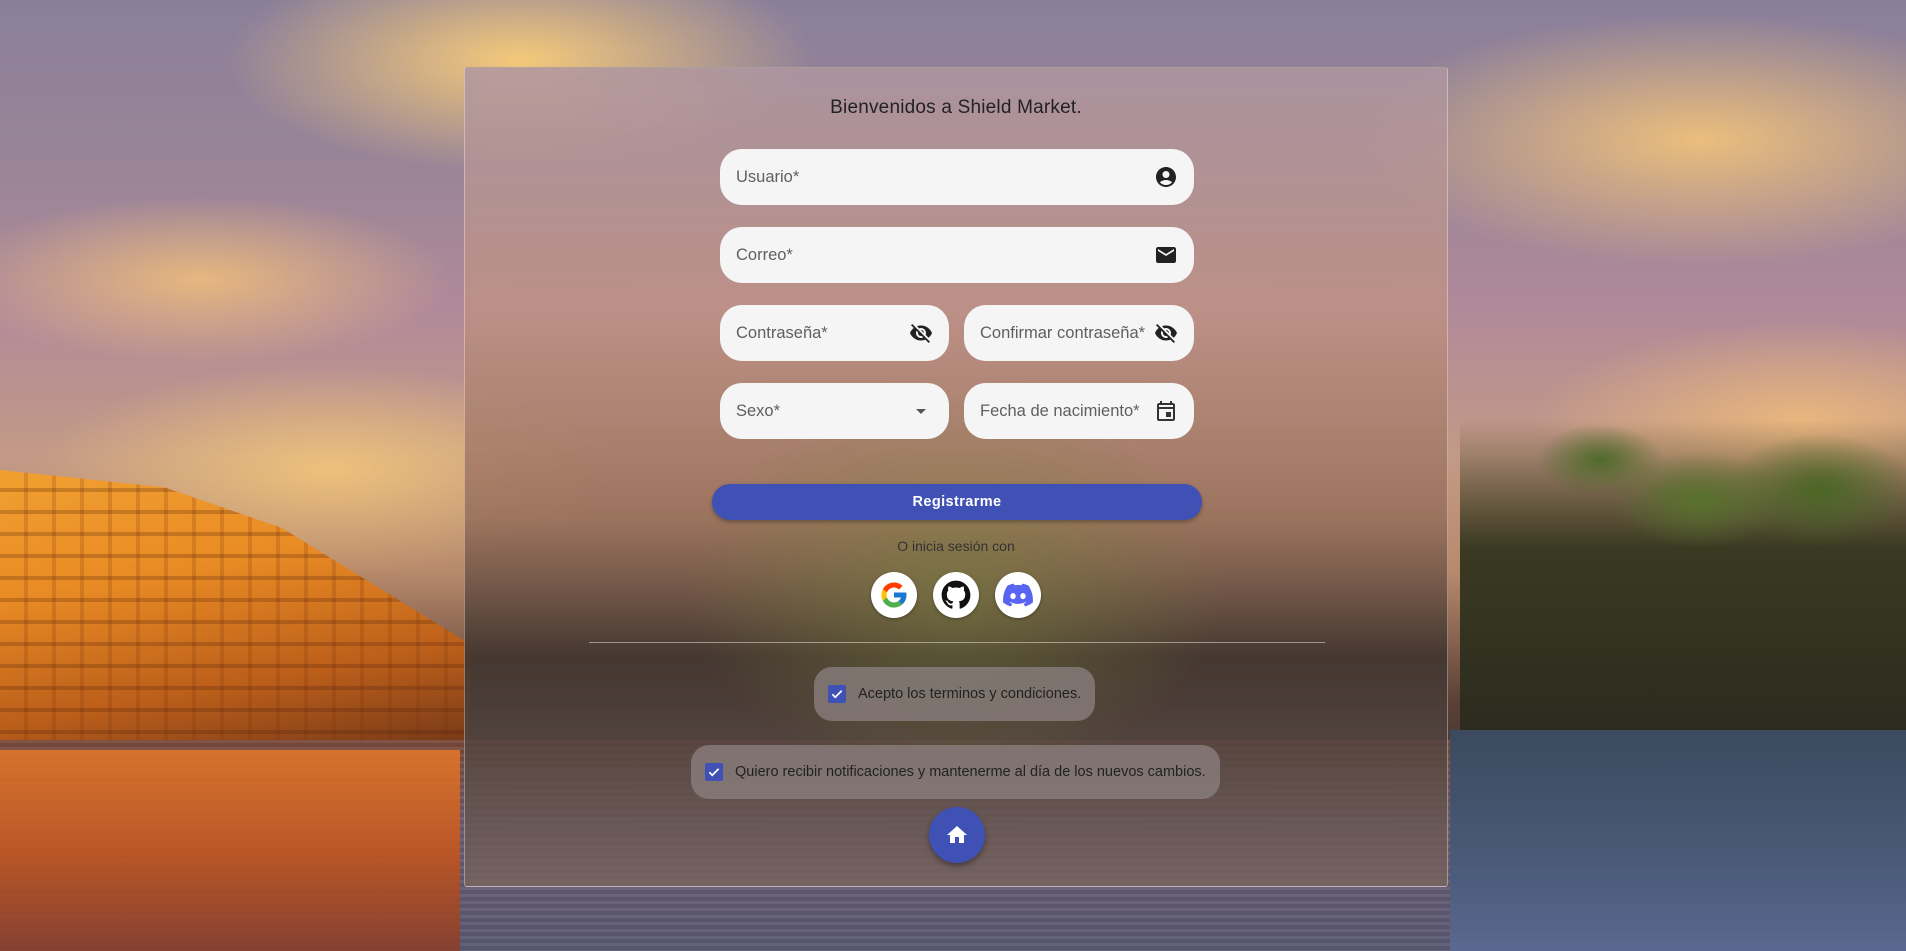  I want to click on mail-icon, so click(1166, 255).